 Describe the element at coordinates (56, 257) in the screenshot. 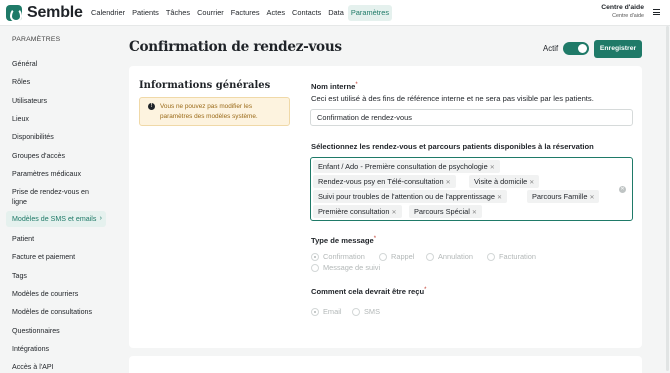

I see `sidebar-item-facture-paiement: Facture et paiement` at that location.